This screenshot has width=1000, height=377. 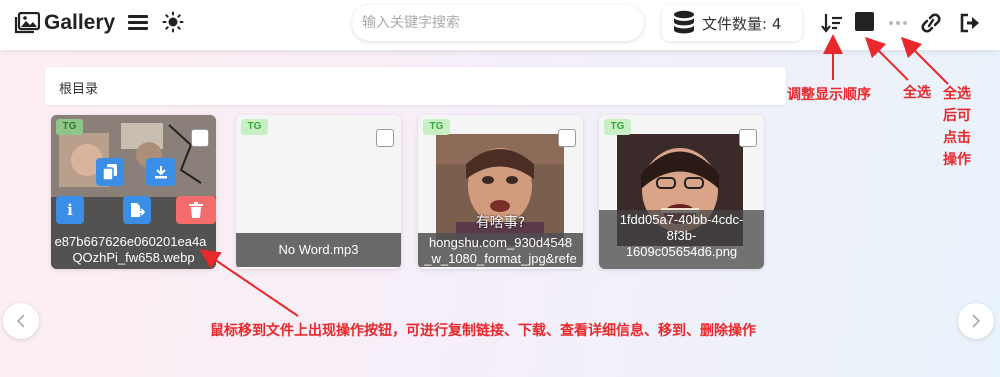 I want to click on app-title: Gallery, so click(x=80, y=22).